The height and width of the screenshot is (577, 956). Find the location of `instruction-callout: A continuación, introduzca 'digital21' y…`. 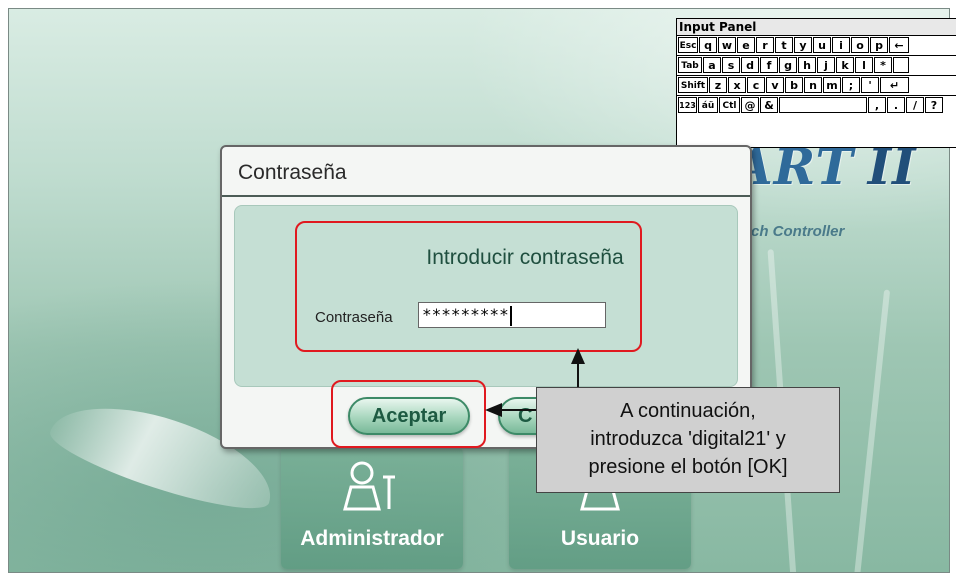

instruction-callout: A continuación, introduzca 'digital21' y… is located at coordinates (688, 440).